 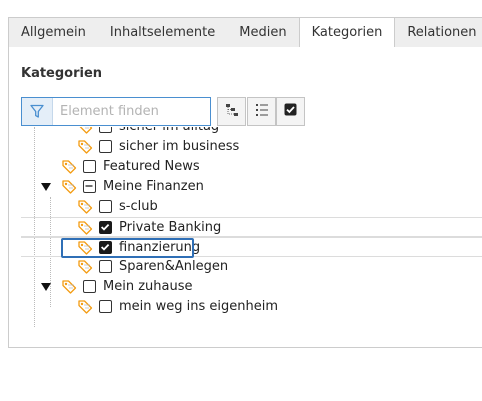 What do you see at coordinates (170, 227) in the screenshot?
I see `category-label: Private Banking` at bounding box center [170, 227].